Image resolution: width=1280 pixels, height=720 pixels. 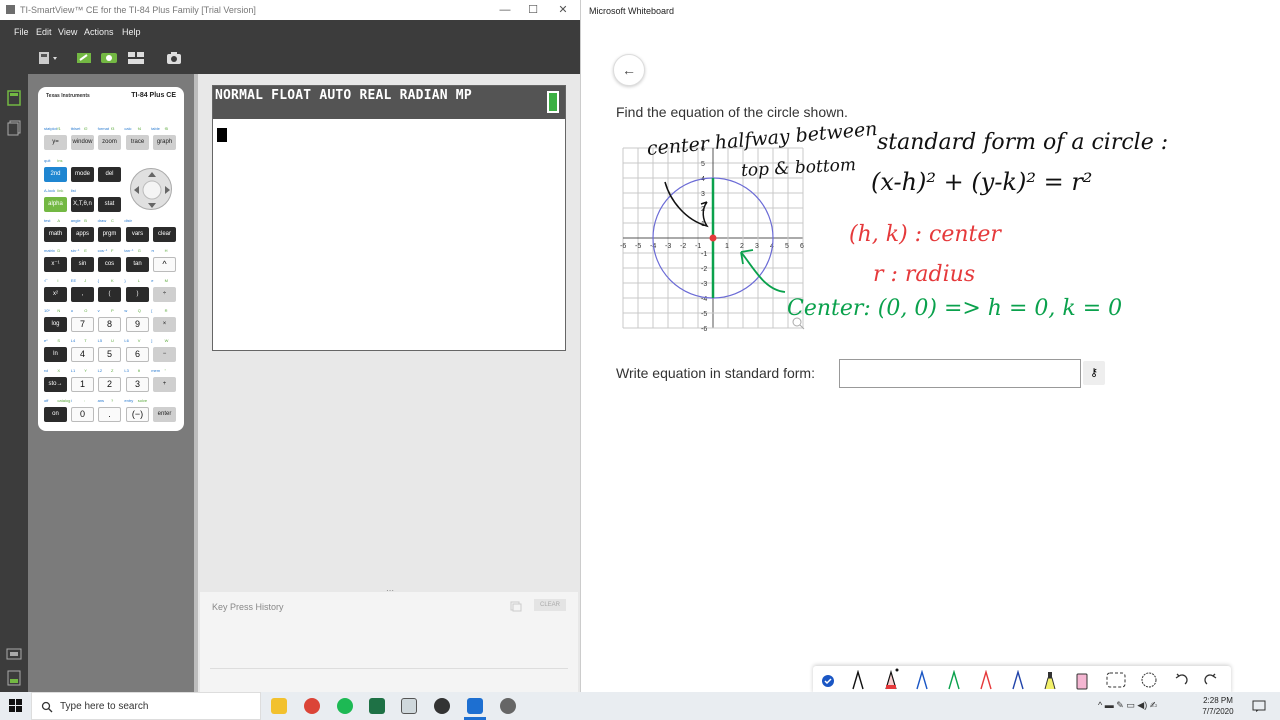 I want to click on chrome-icon, so click(x=312, y=706).